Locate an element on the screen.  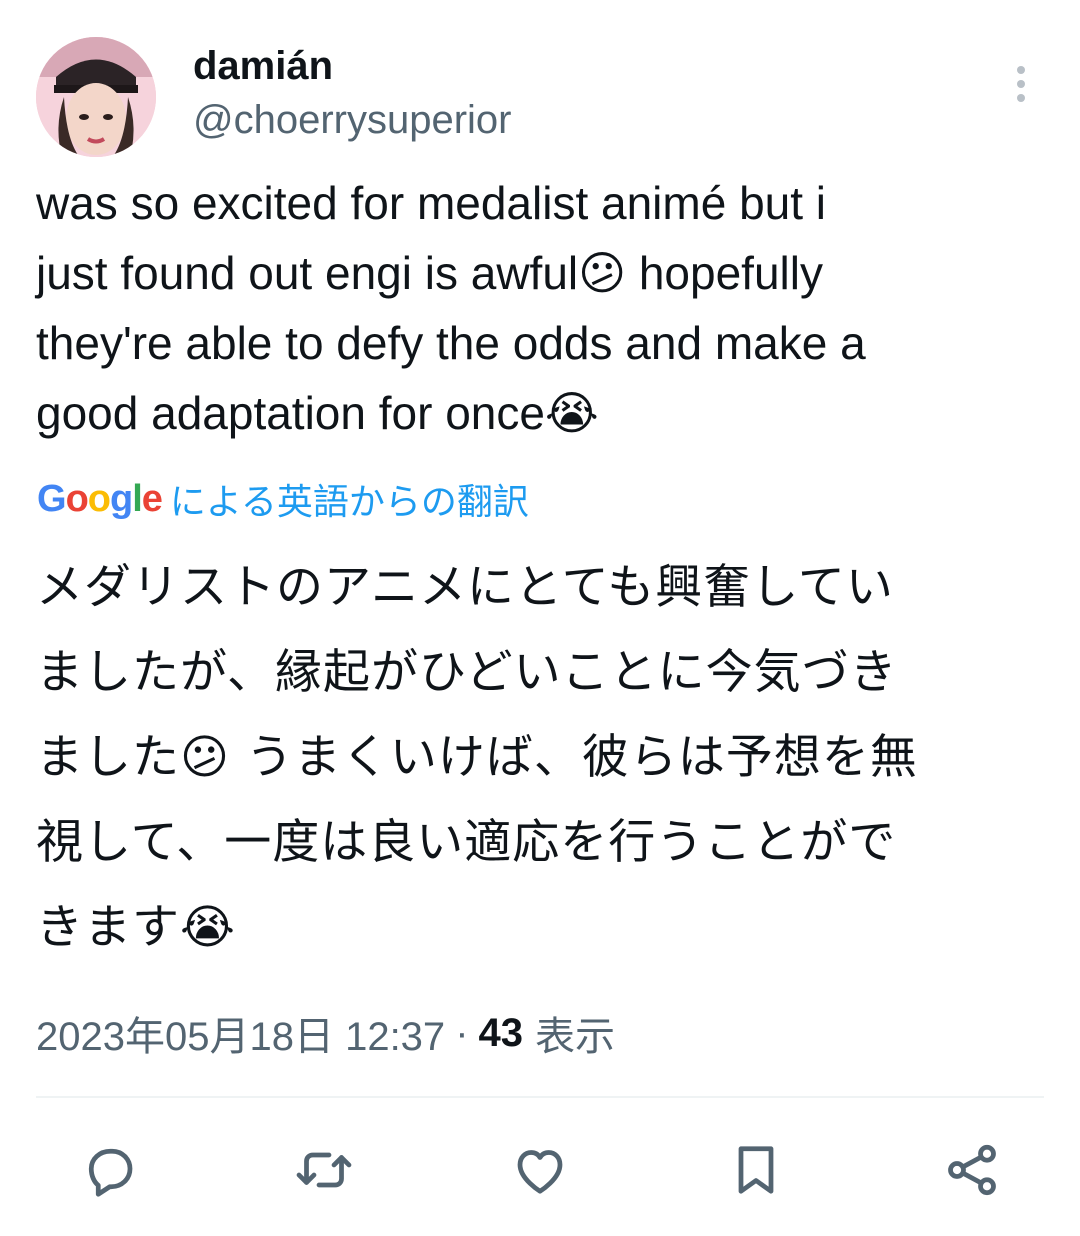
user-handle: @choerrysuperior is located at coordinates (352, 120).